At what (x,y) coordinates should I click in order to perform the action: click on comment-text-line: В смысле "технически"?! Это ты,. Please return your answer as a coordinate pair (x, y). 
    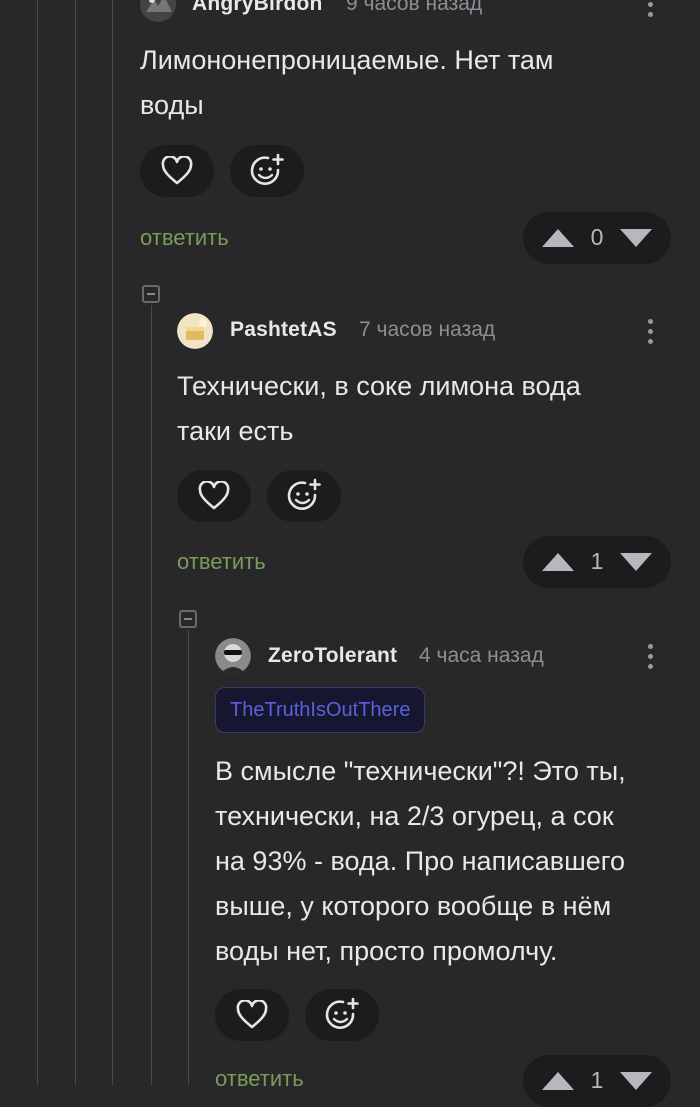
    Looking at the image, I should click on (420, 771).